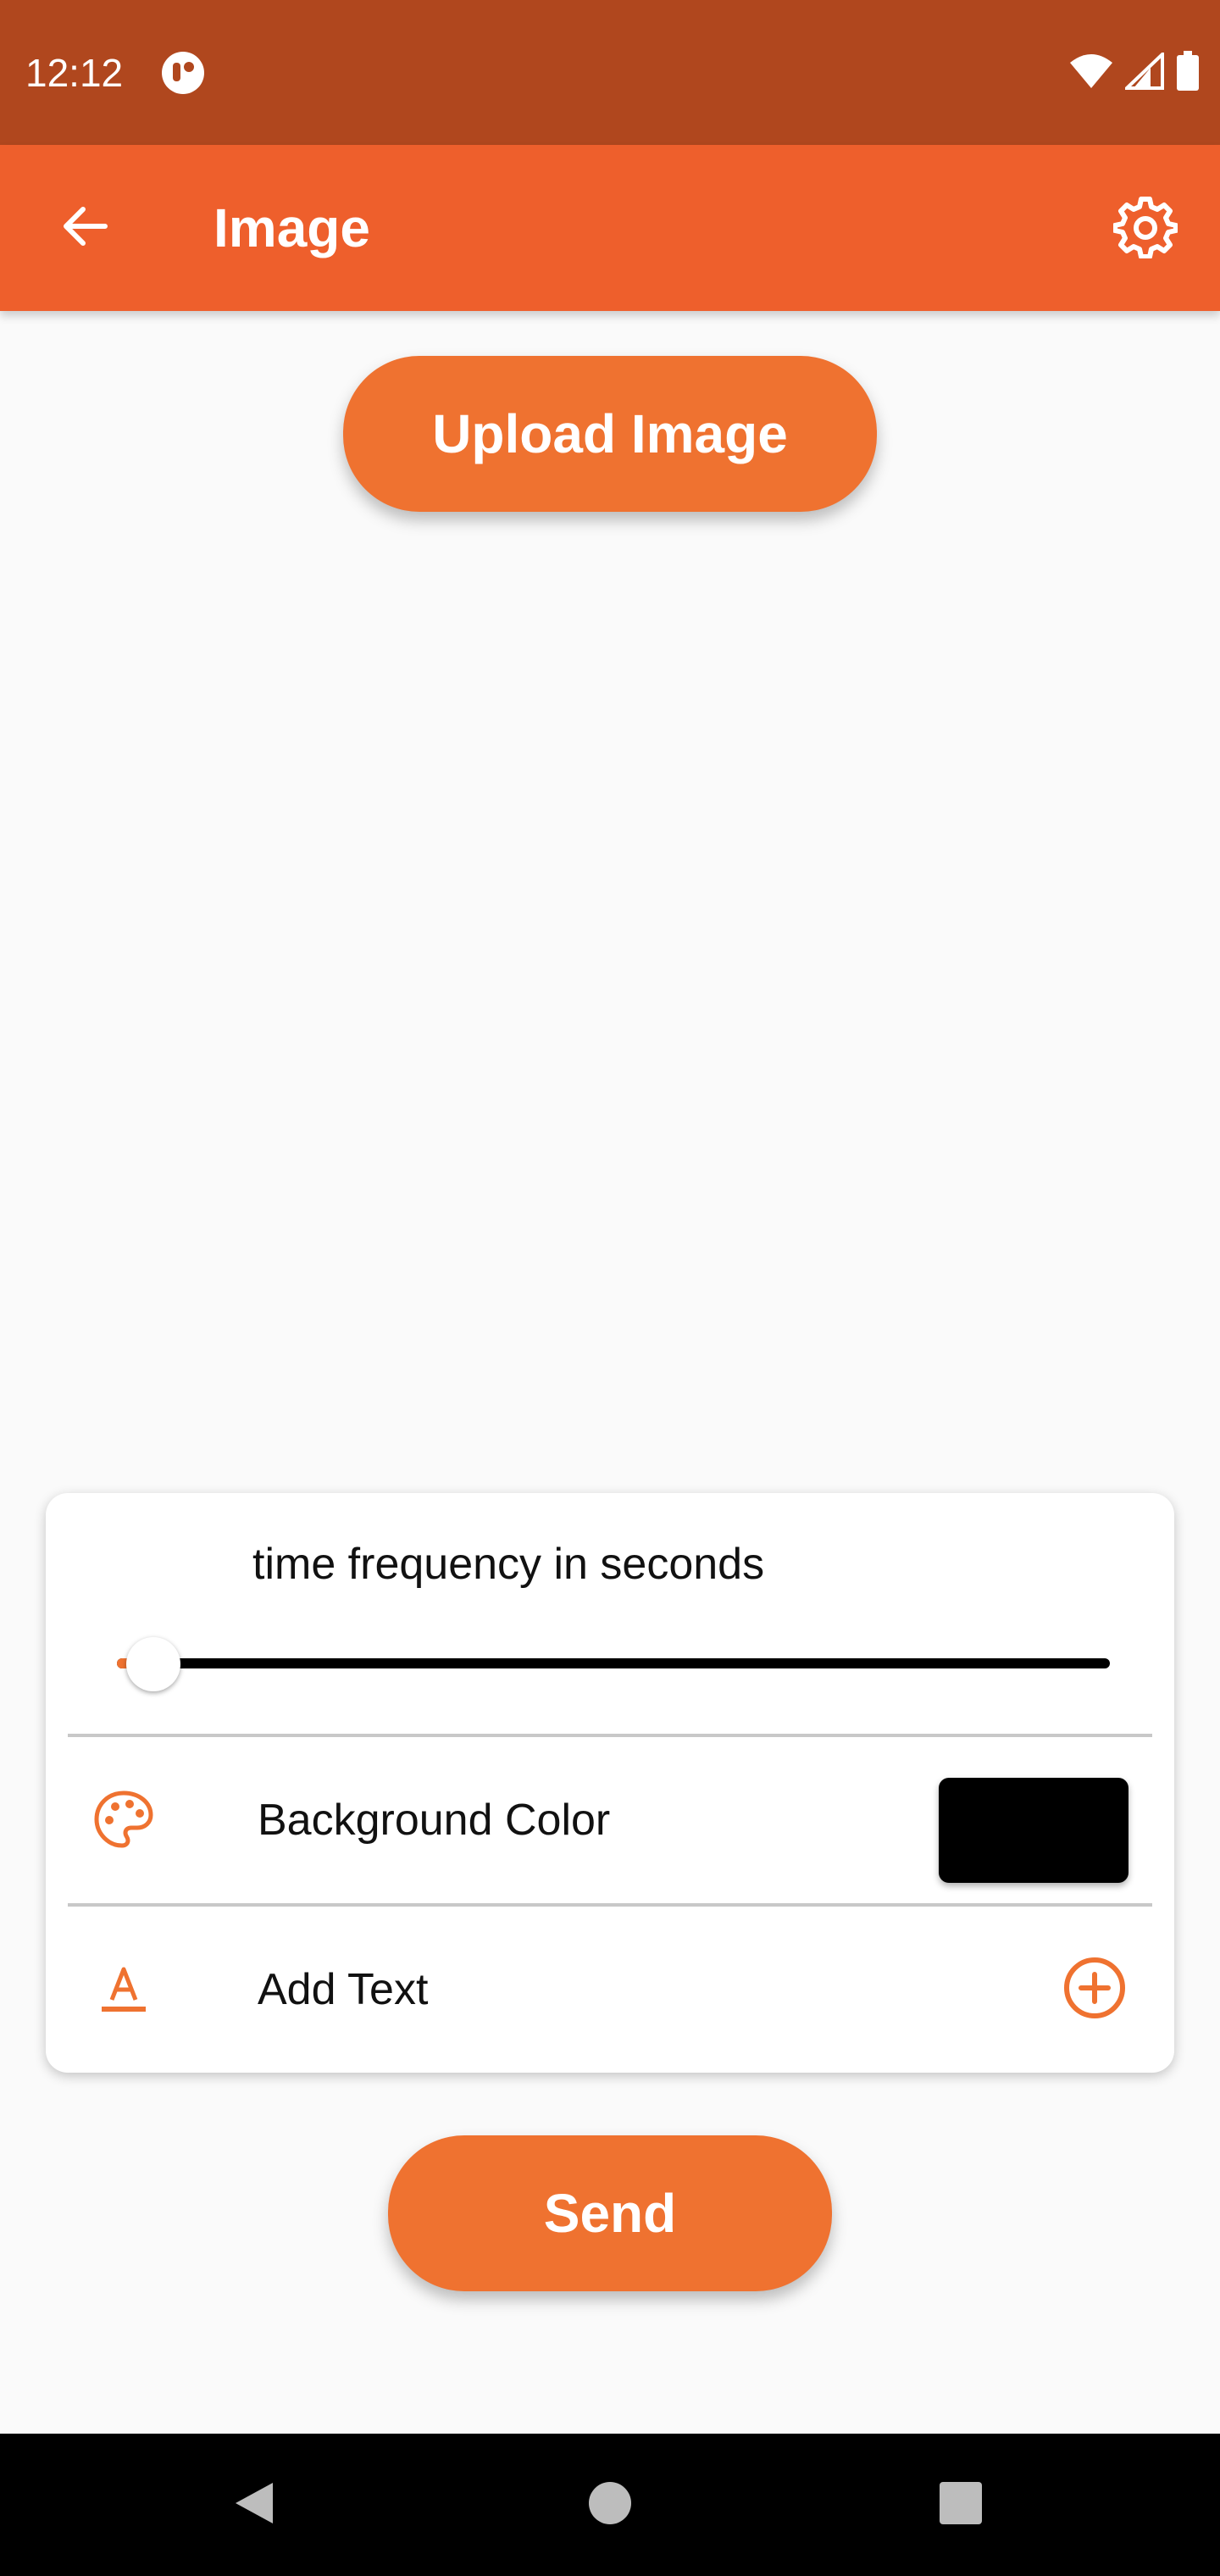  Describe the element at coordinates (123, 1989) in the screenshot. I see `text-format-icon` at that location.